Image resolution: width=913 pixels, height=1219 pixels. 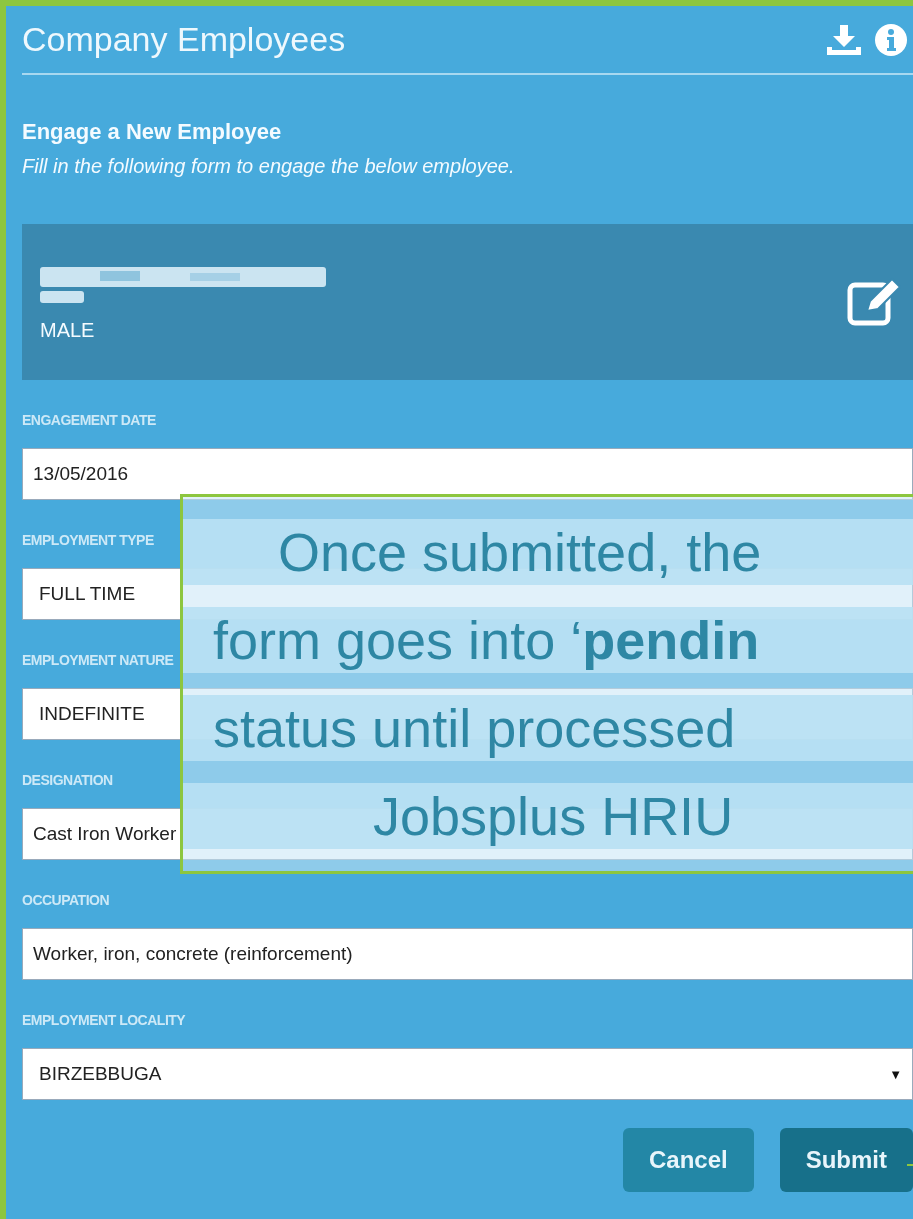 What do you see at coordinates (98, 660) in the screenshot?
I see `field-label: EMPLOYMENT NATURE` at bounding box center [98, 660].